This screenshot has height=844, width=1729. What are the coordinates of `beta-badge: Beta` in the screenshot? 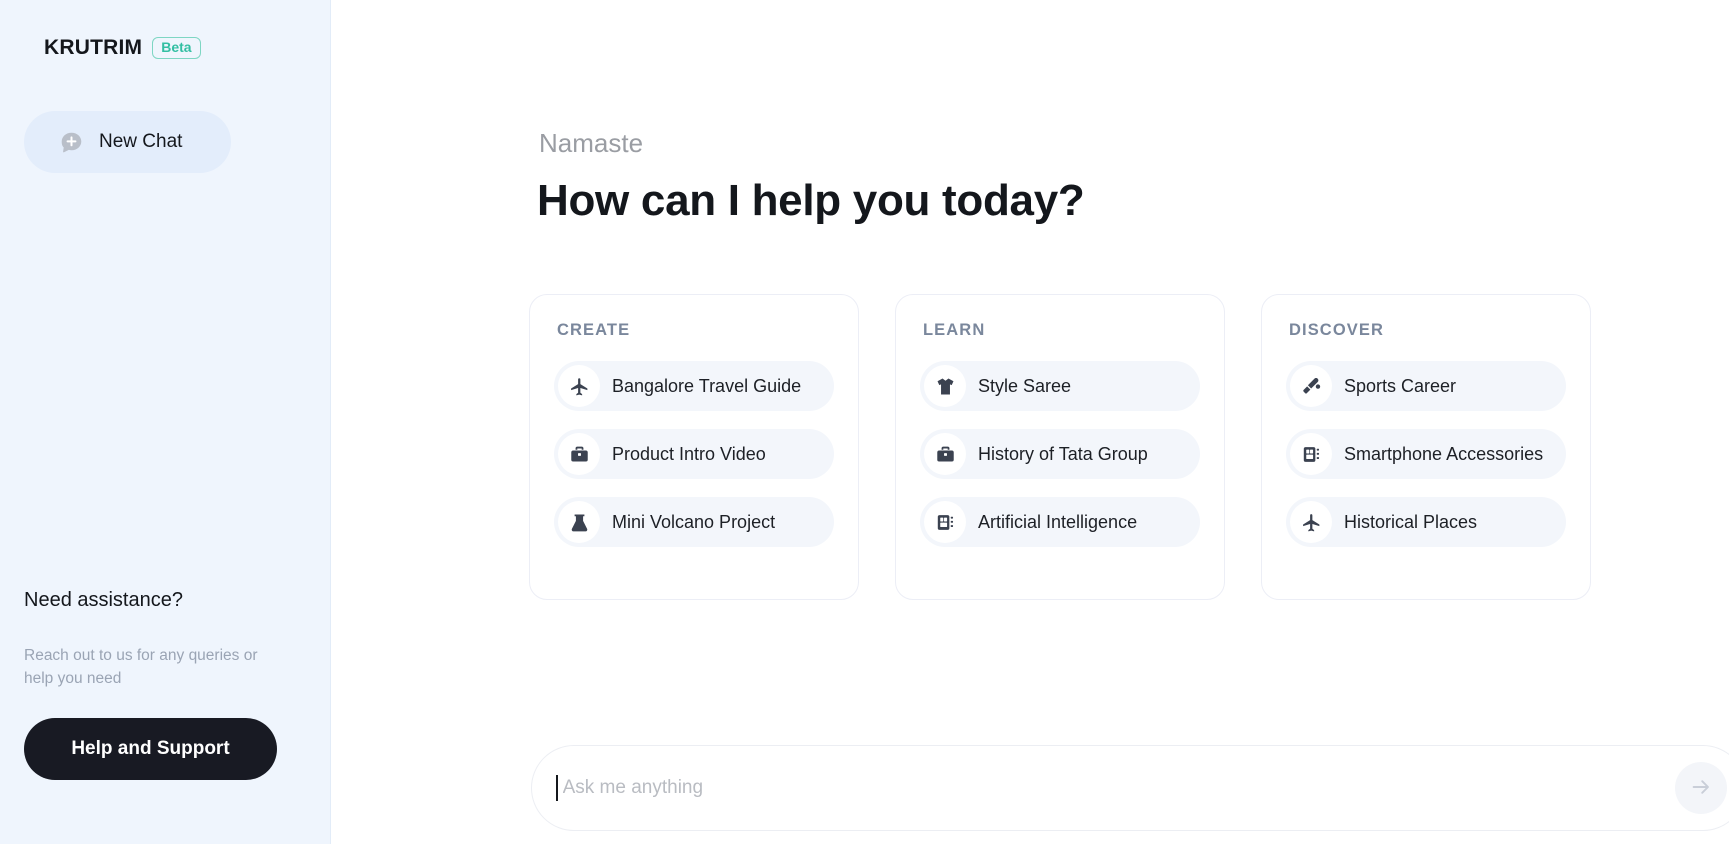 It's located at (176, 48).